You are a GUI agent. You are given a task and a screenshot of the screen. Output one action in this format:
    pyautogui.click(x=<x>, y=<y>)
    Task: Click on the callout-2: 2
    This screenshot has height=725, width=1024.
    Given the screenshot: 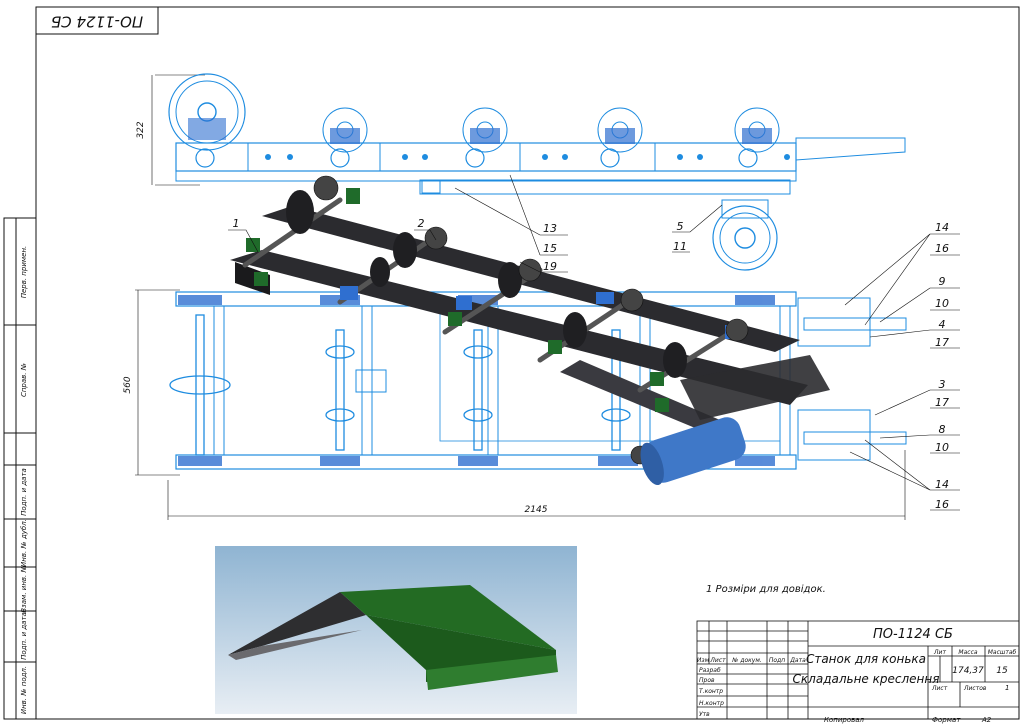 What is the action you would take?
    pyautogui.click(x=421, y=223)
    